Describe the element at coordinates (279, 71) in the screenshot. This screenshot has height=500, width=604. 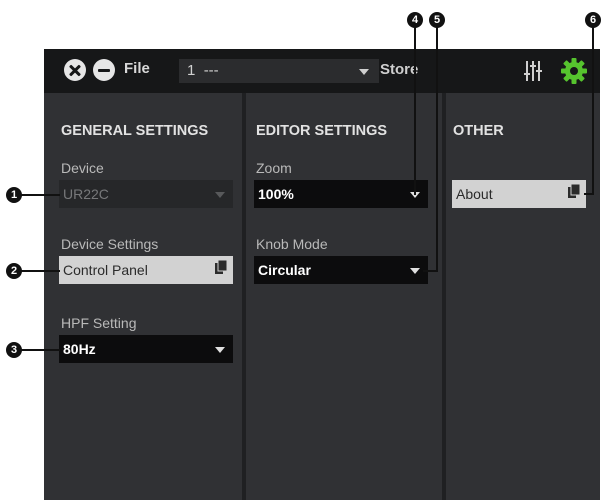
I see `scene-select: 1 ---` at that location.